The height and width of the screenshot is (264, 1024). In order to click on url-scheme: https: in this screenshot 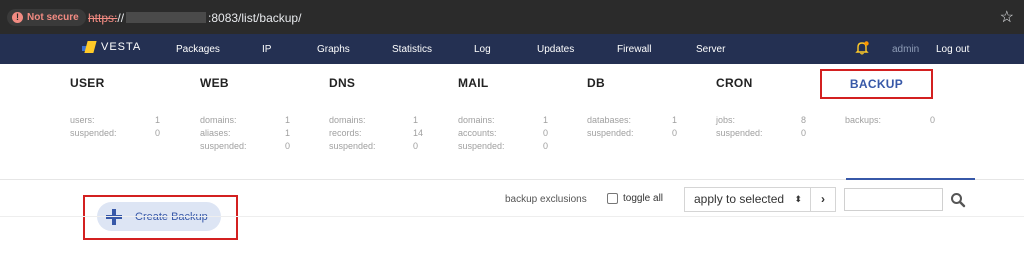, I will do `click(103, 18)`.